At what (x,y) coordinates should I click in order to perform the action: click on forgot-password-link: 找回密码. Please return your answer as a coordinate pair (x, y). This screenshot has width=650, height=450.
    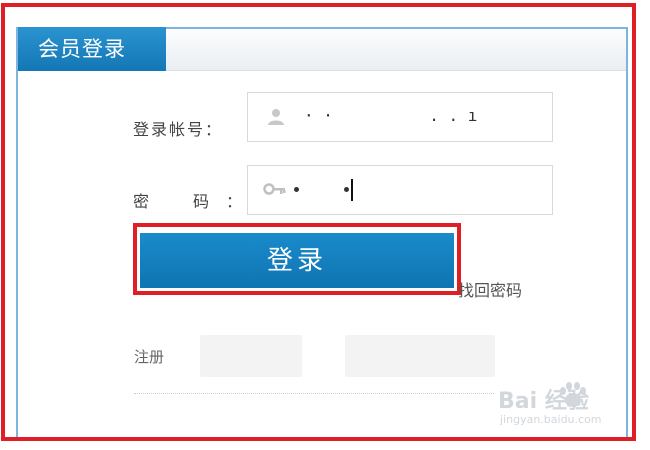
    Looking at the image, I should click on (490, 289).